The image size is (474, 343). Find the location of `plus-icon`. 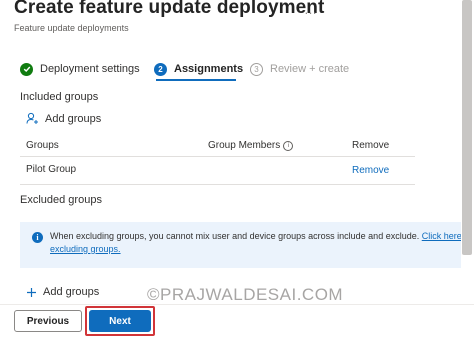

plus-icon is located at coordinates (31, 292).